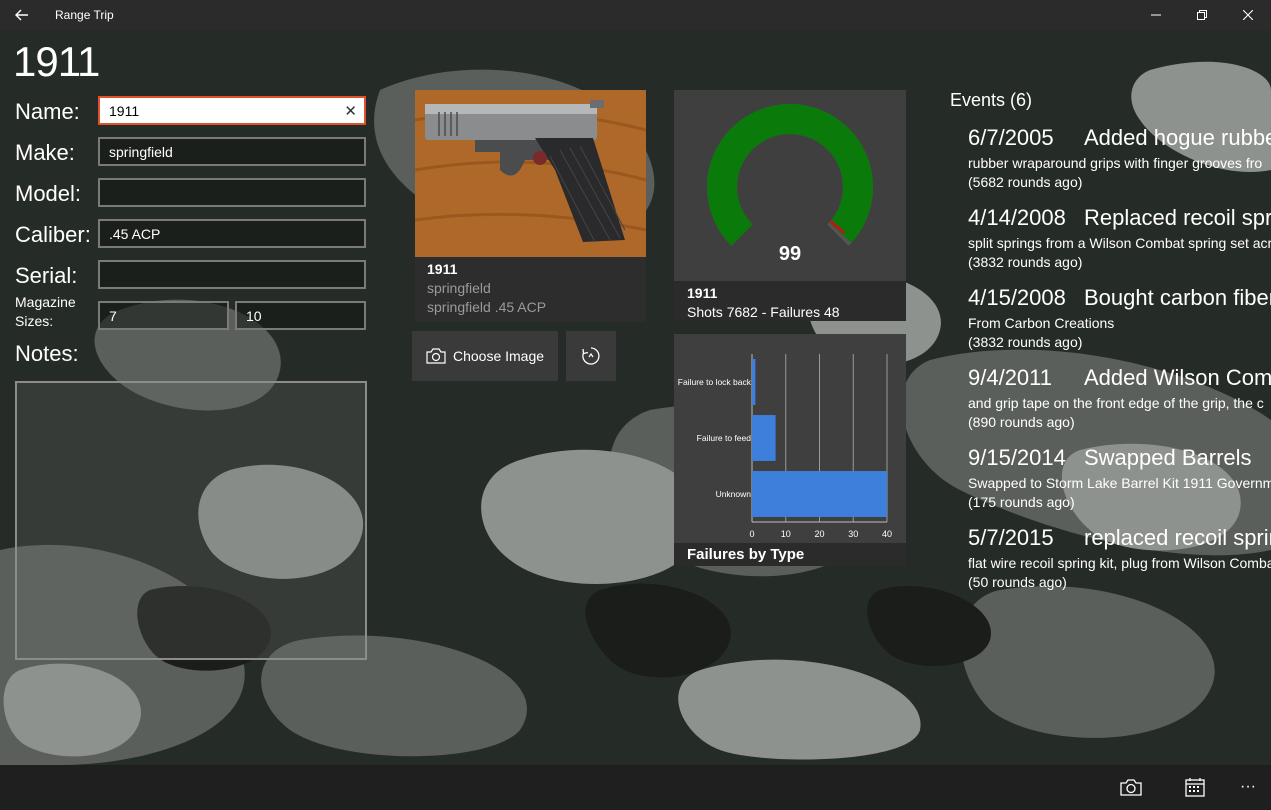  I want to click on gun-card-make-caliber: springfield .45 ACP, so click(487, 307).